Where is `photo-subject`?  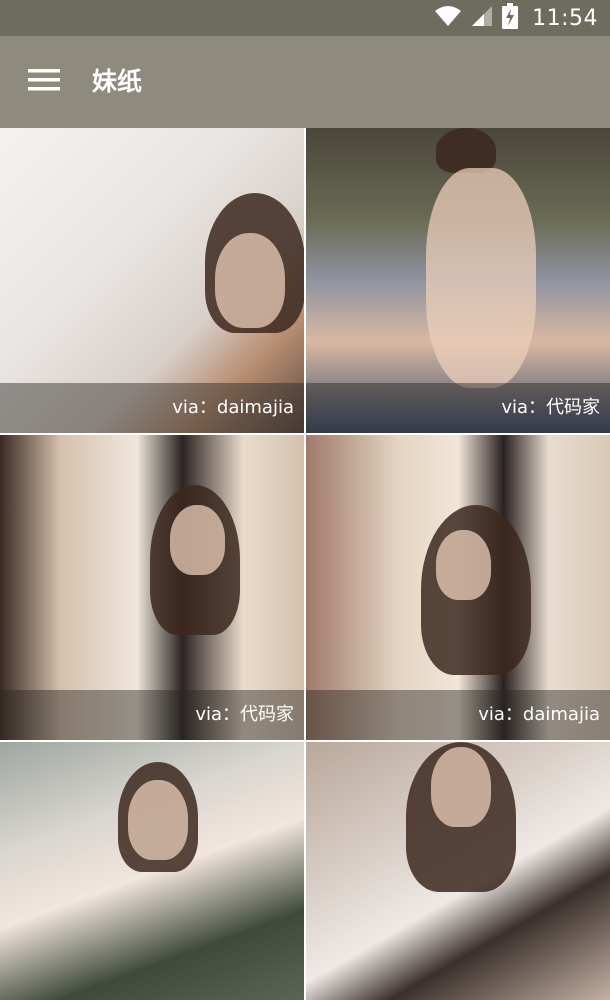 photo-subject is located at coordinates (466, 150).